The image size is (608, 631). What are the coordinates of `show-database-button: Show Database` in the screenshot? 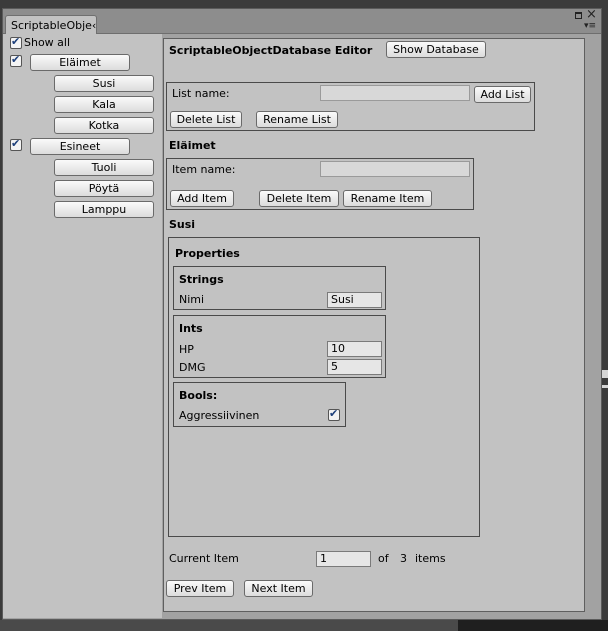 It's located at (436, 49).